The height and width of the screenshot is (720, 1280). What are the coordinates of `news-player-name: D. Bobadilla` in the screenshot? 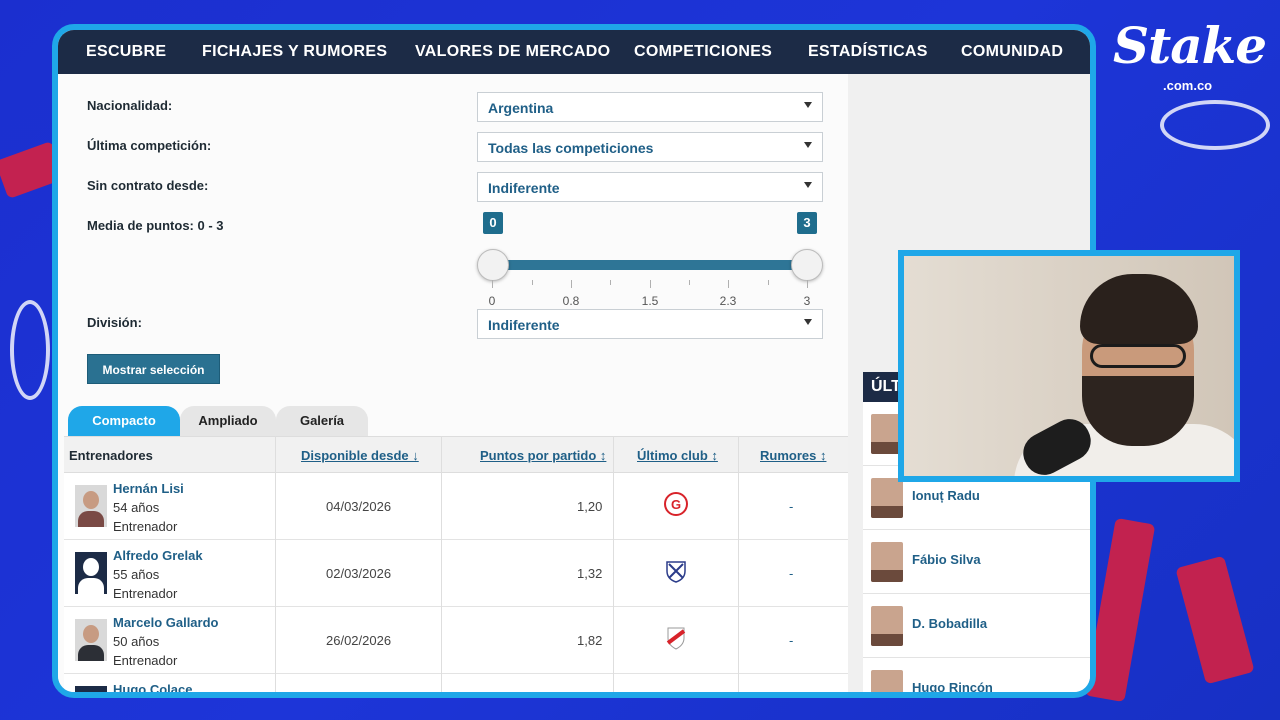 It's located at (949, 623).